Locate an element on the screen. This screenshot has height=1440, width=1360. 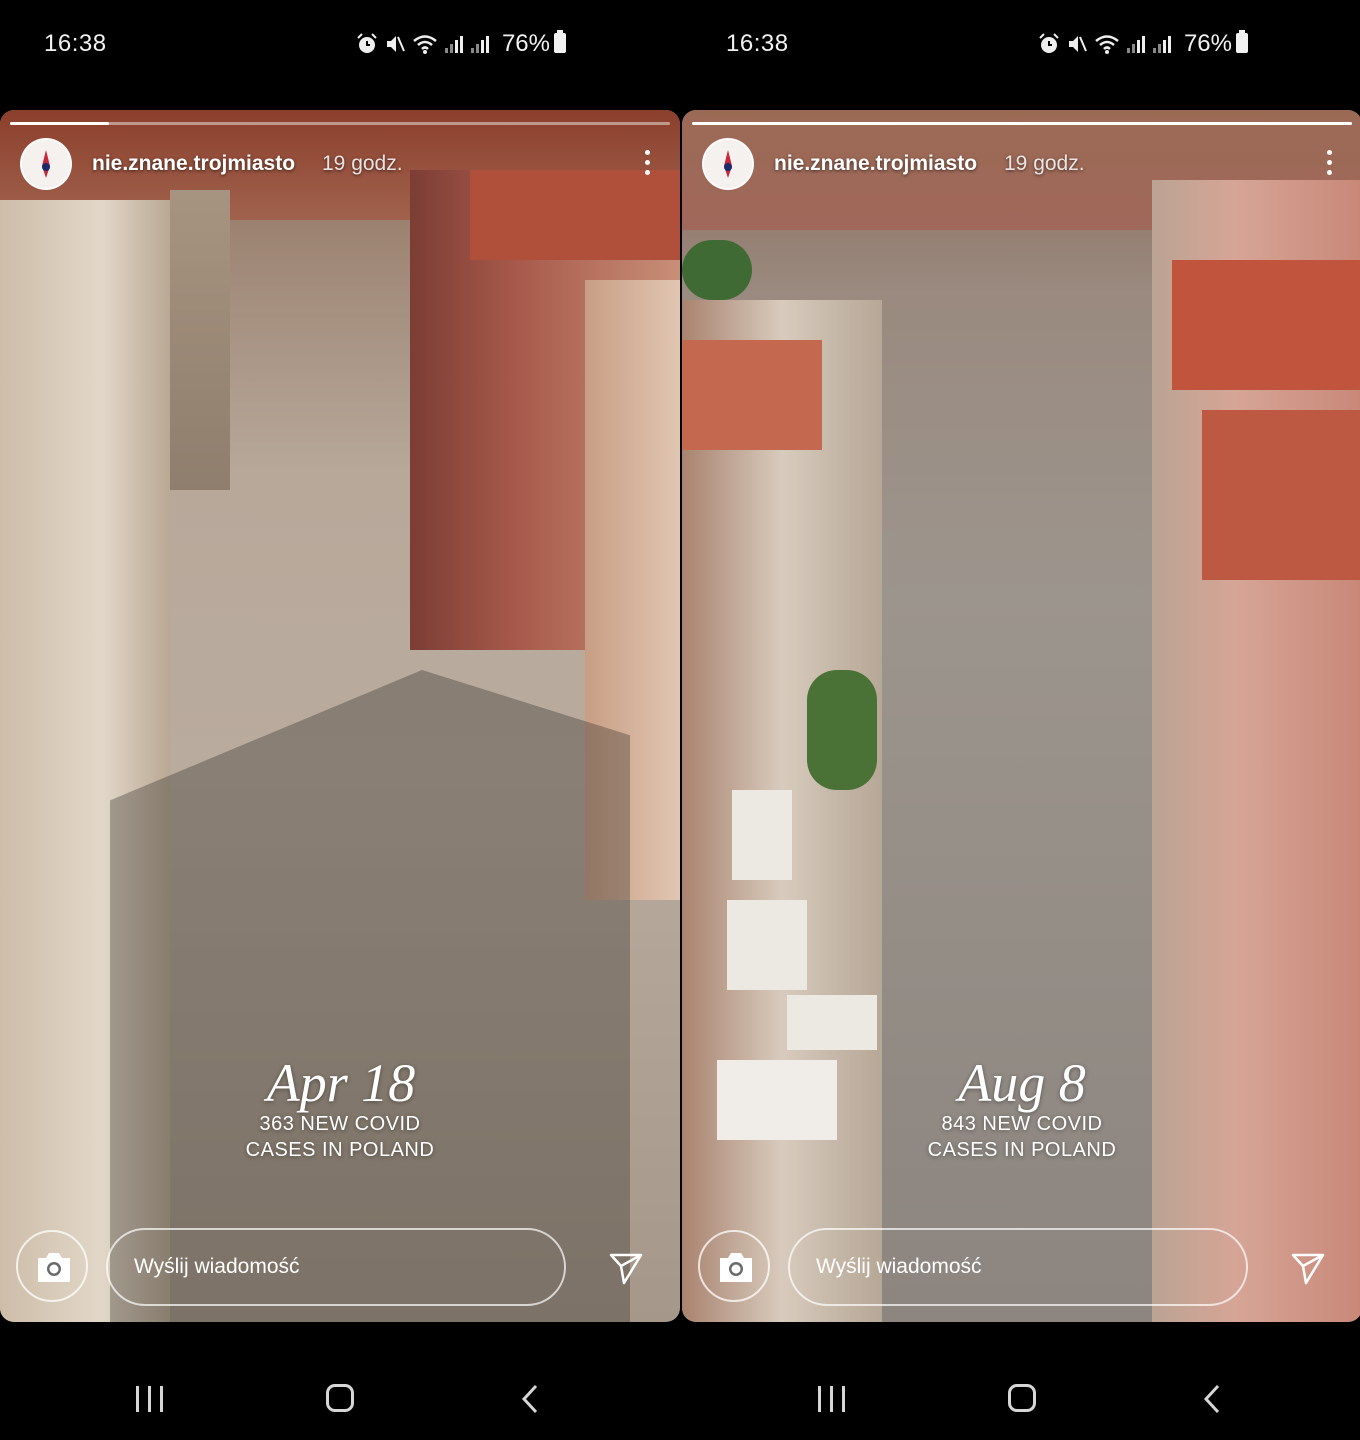
left-buildings-far is located at coordinates (200, 340).